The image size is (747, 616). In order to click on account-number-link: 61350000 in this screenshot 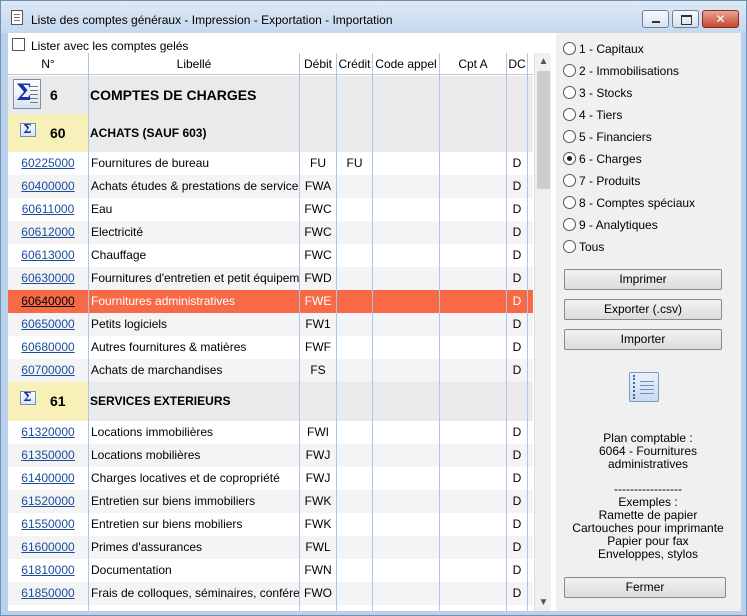, I will do `click(48, 455)`.